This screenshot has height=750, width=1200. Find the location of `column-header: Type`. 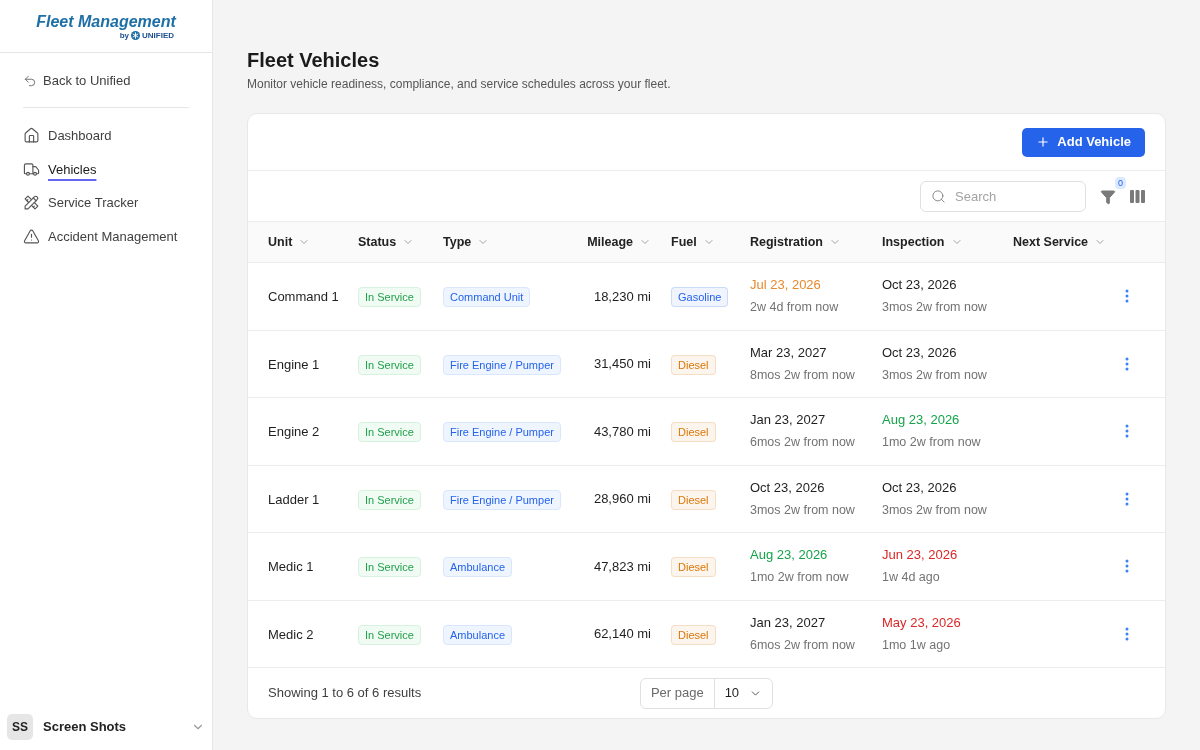

column-header: Type is located at coordinates (466, 242).